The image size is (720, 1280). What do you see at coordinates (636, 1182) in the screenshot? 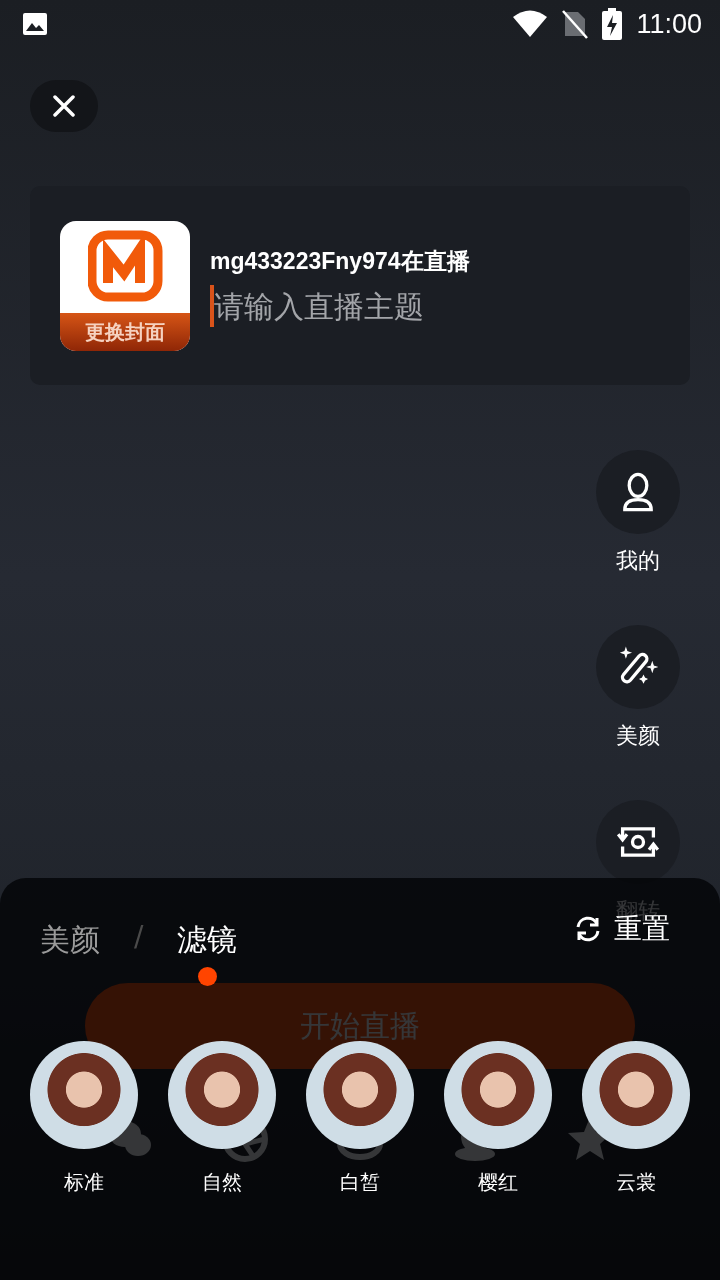
I see `filter-label: 云裳` at bounding box center [636, 1182].